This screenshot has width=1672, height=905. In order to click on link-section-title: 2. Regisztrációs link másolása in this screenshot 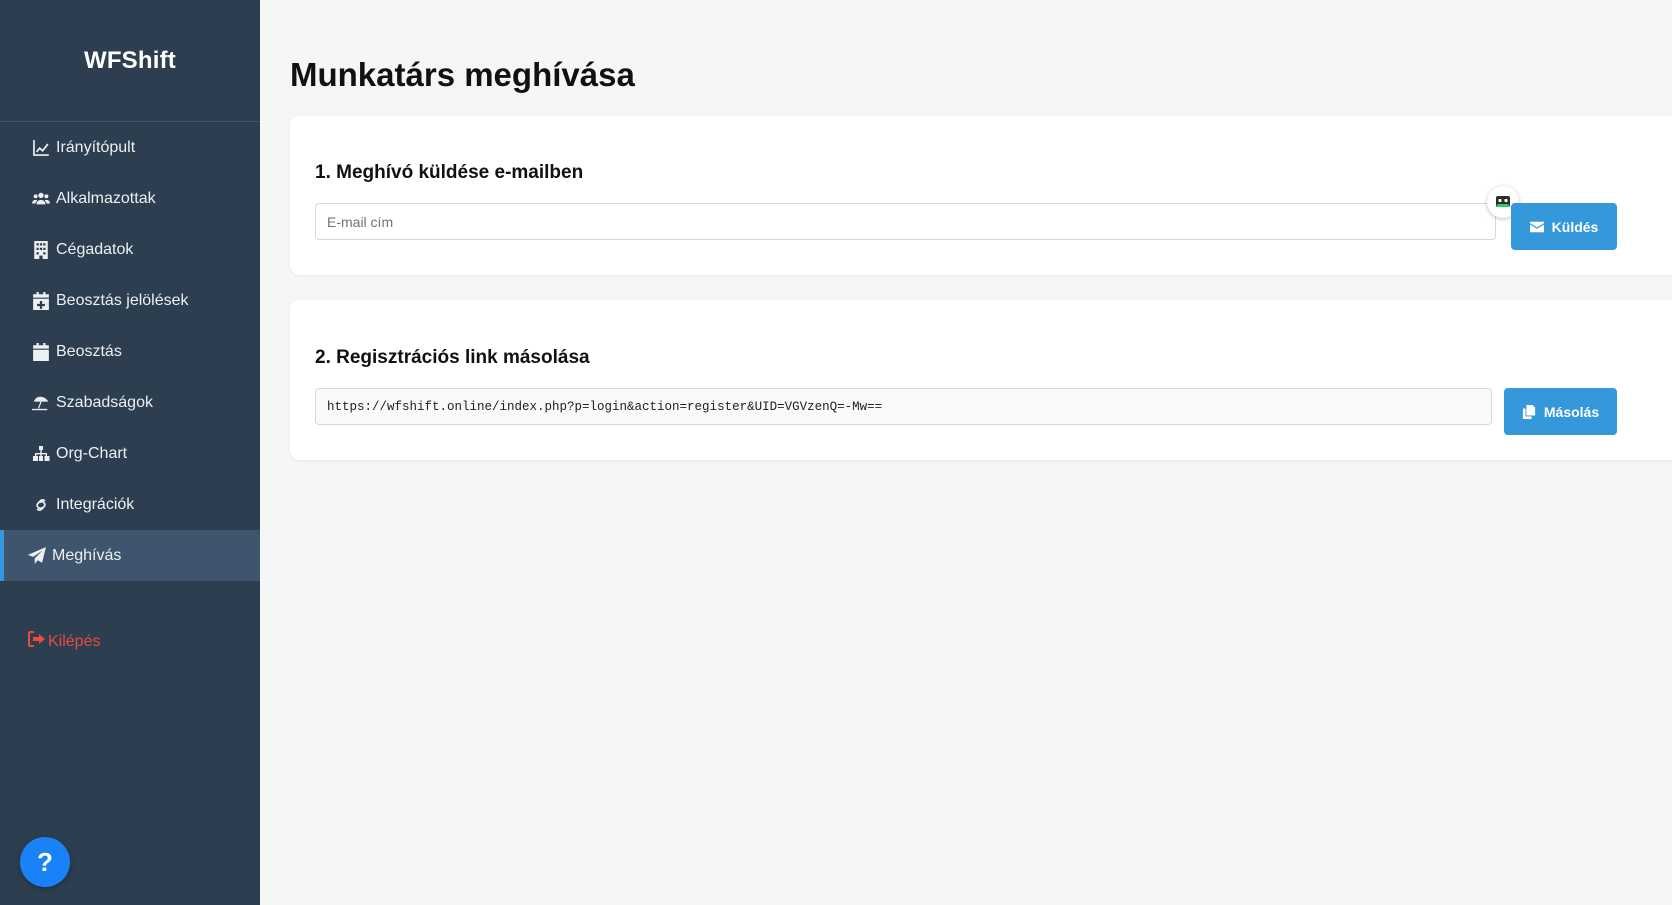, I will do `click(452, 357)`.